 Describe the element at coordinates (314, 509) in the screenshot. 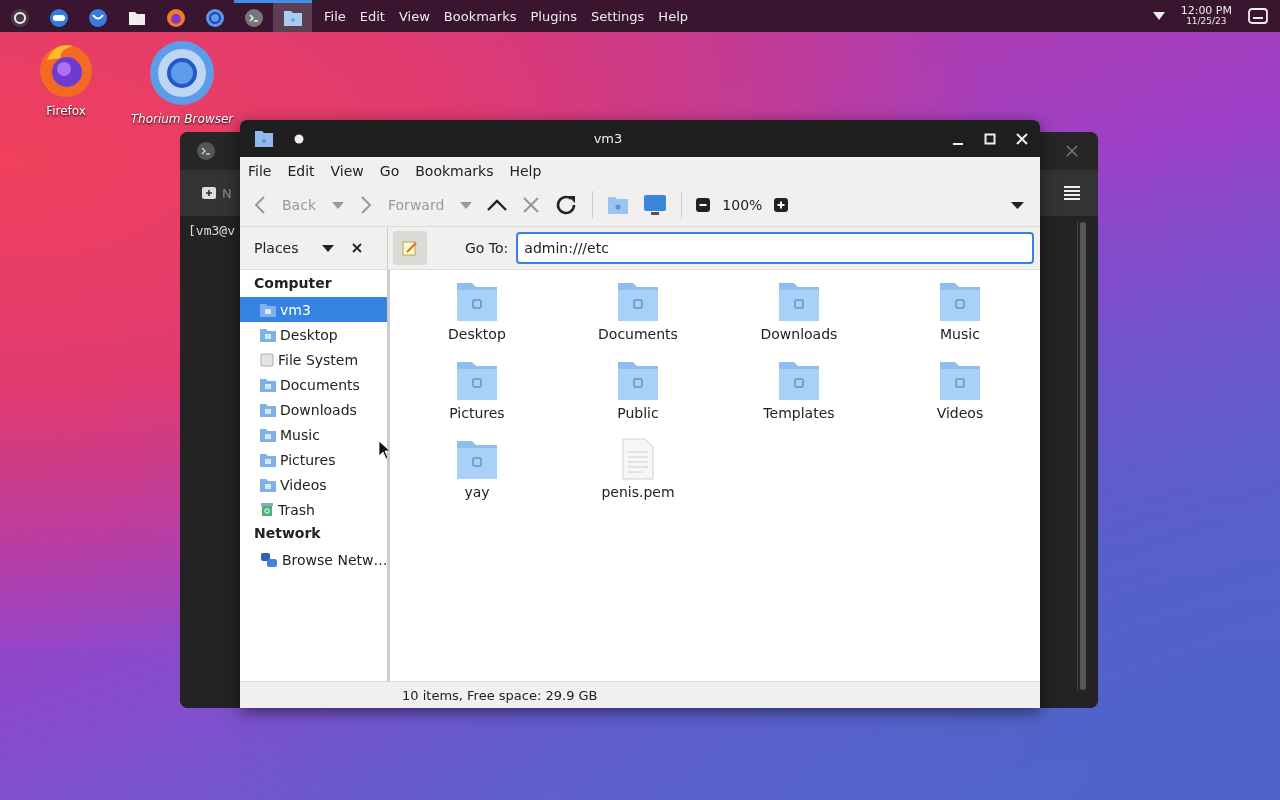

I see `sidebar-item: Trash` at that location.